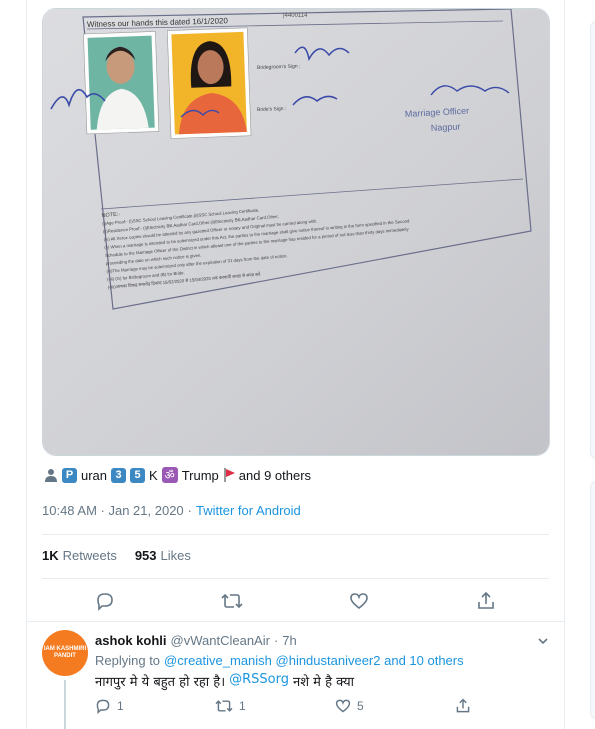 This screenshot has height=729, width=595. What do you see at coordinates (564, 364) in the screenshot?
I see `column-border-right` at bounding box center [564, 364].